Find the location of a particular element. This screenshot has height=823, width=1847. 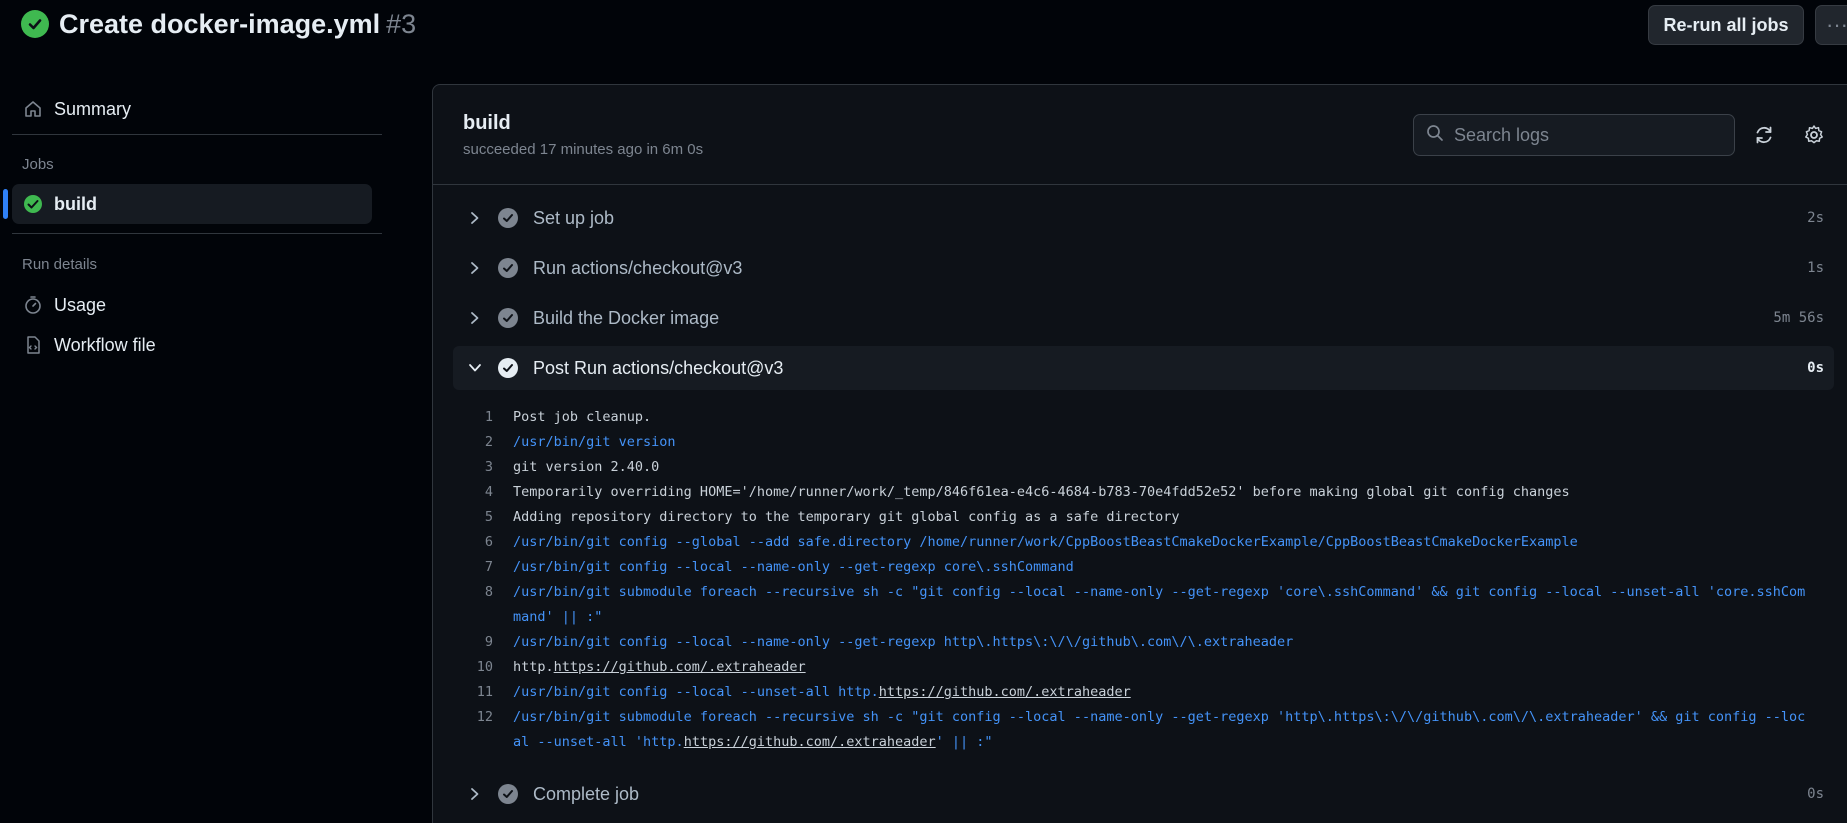

log-text: http.https://github.com/.extraheader is located at coordinates (1163, 667).